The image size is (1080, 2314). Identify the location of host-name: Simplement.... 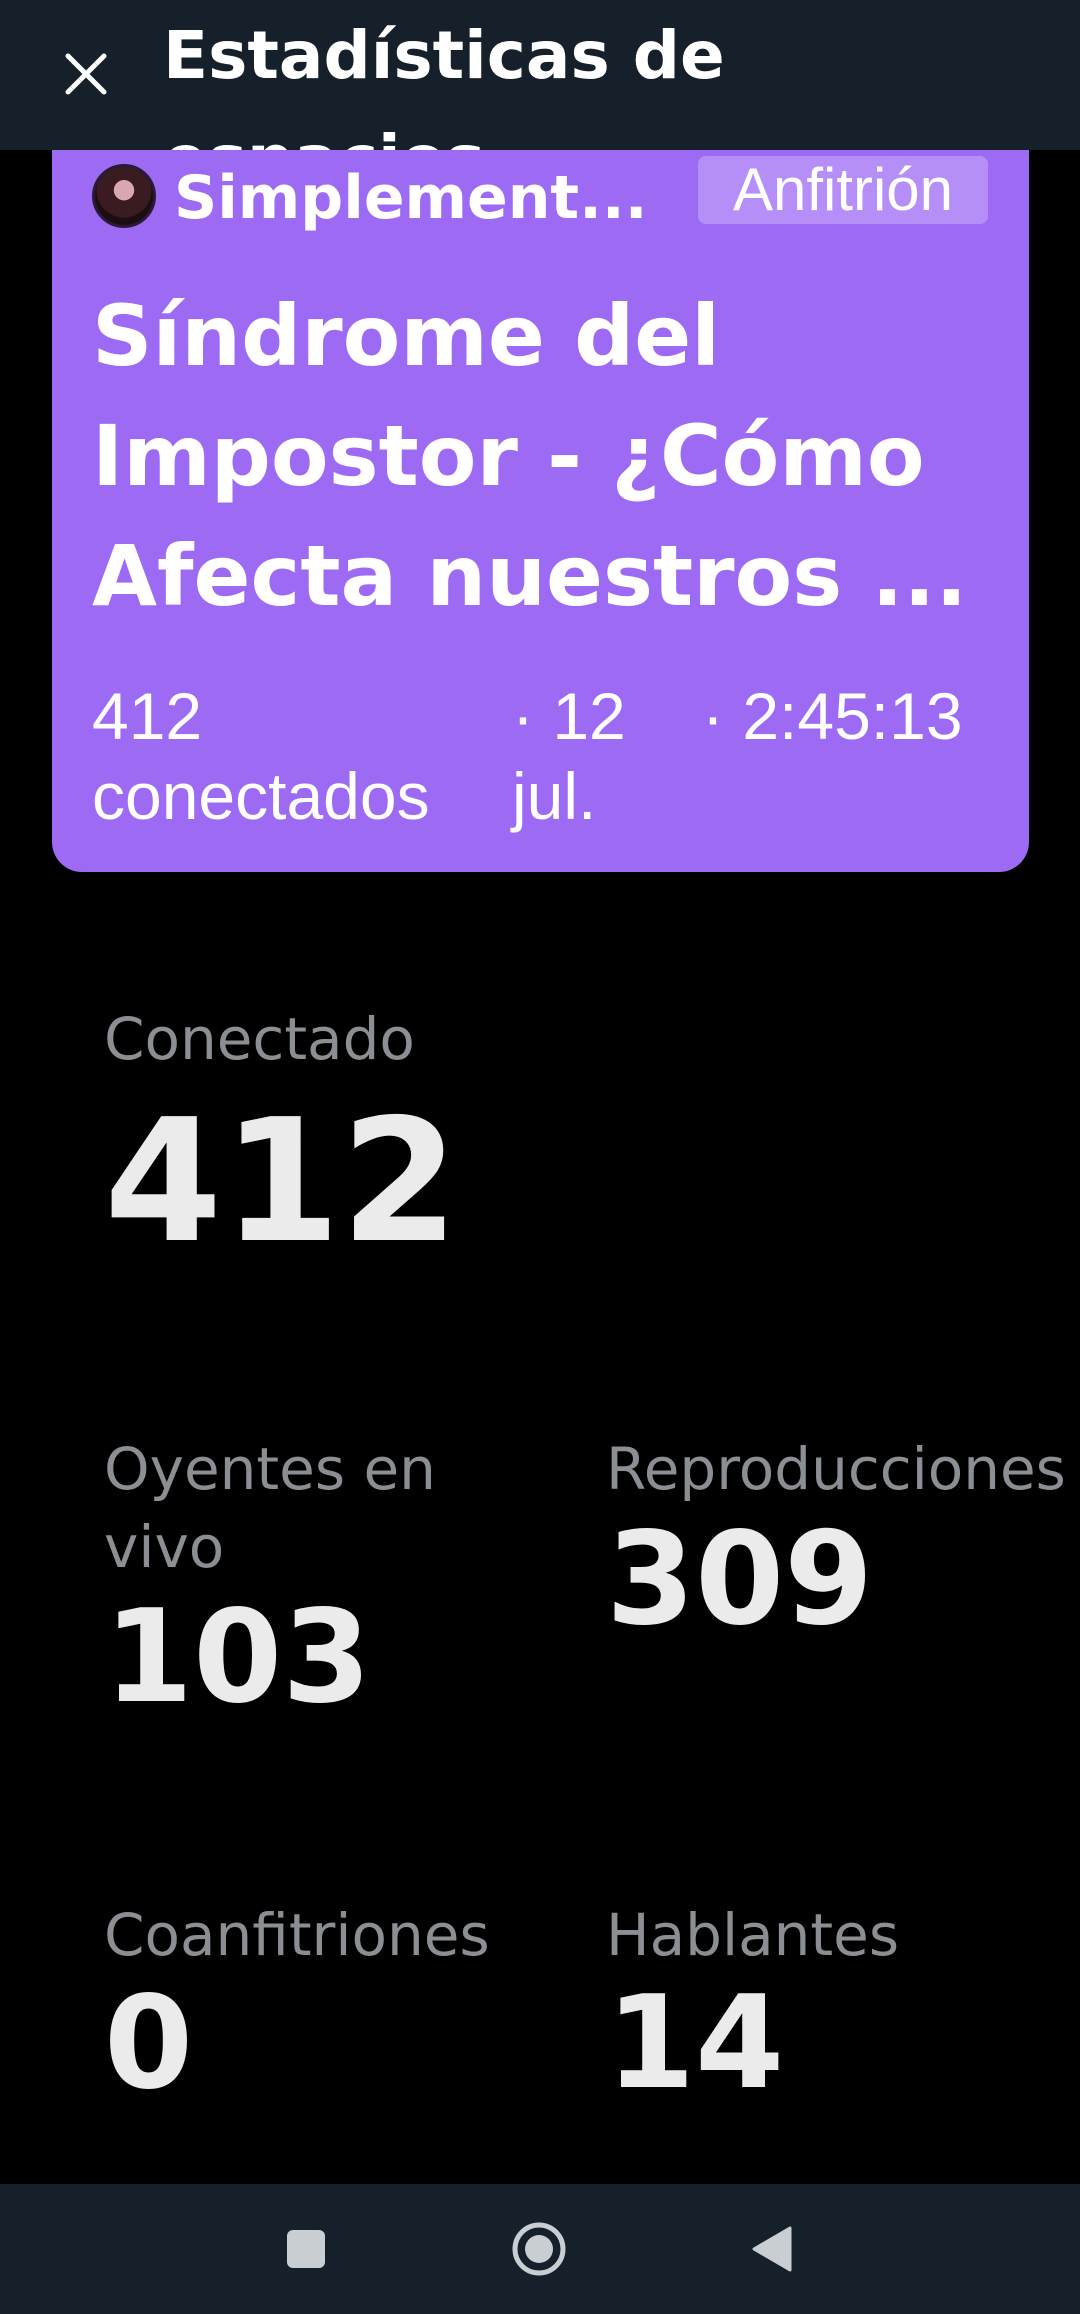
(411, 198).